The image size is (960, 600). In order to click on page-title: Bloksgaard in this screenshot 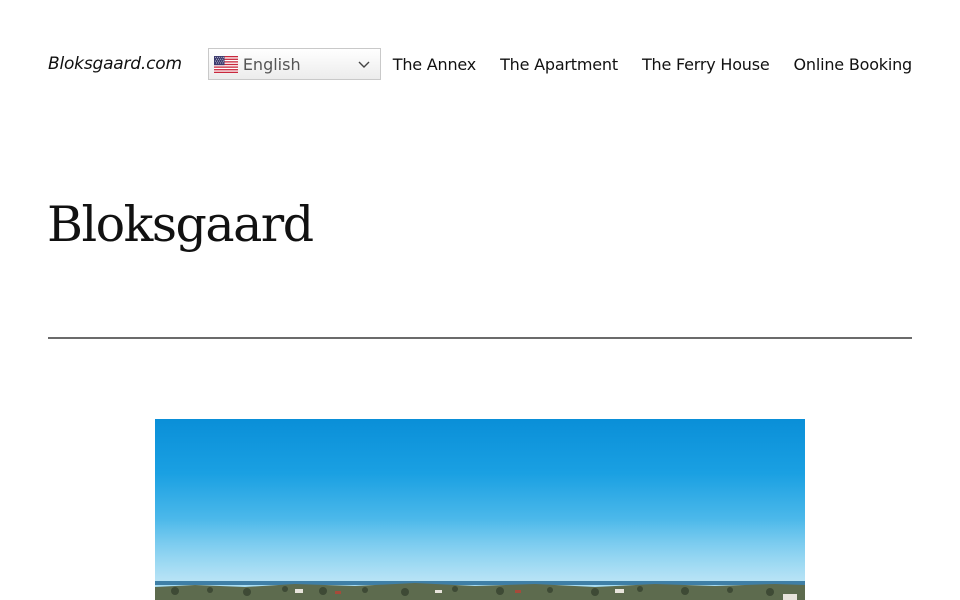, I will do `click(180, 224)`.